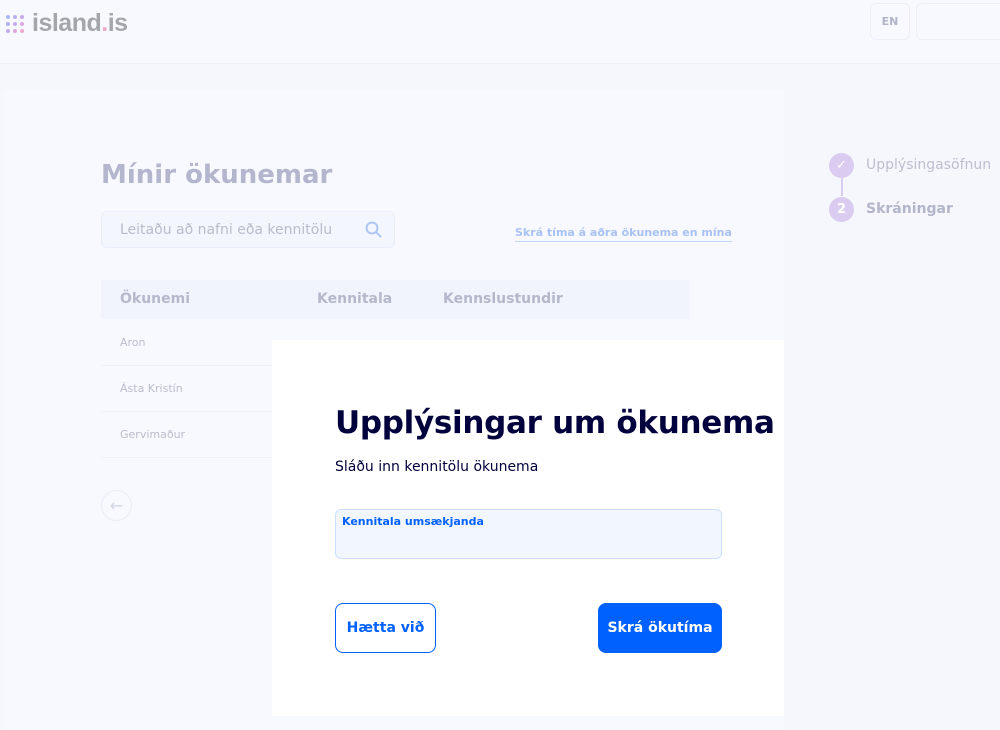  What do you see at coordinates (413, 521) in the screenshot?
I see `field-label: Kennitala umsækjanda` at bounding box center [413, 521].